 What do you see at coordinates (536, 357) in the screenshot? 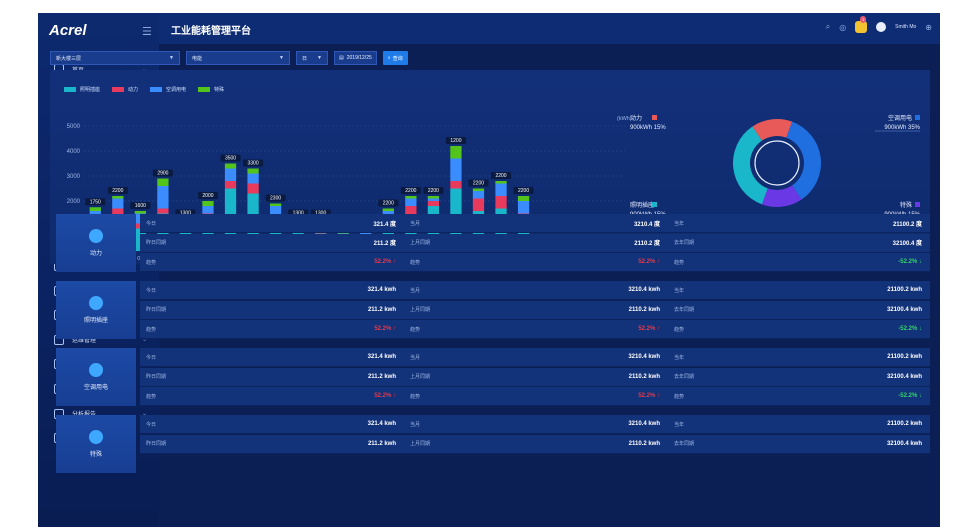
I see `stat-cell: 当月 3210.4 kwh` at bounding box center [536, 357].